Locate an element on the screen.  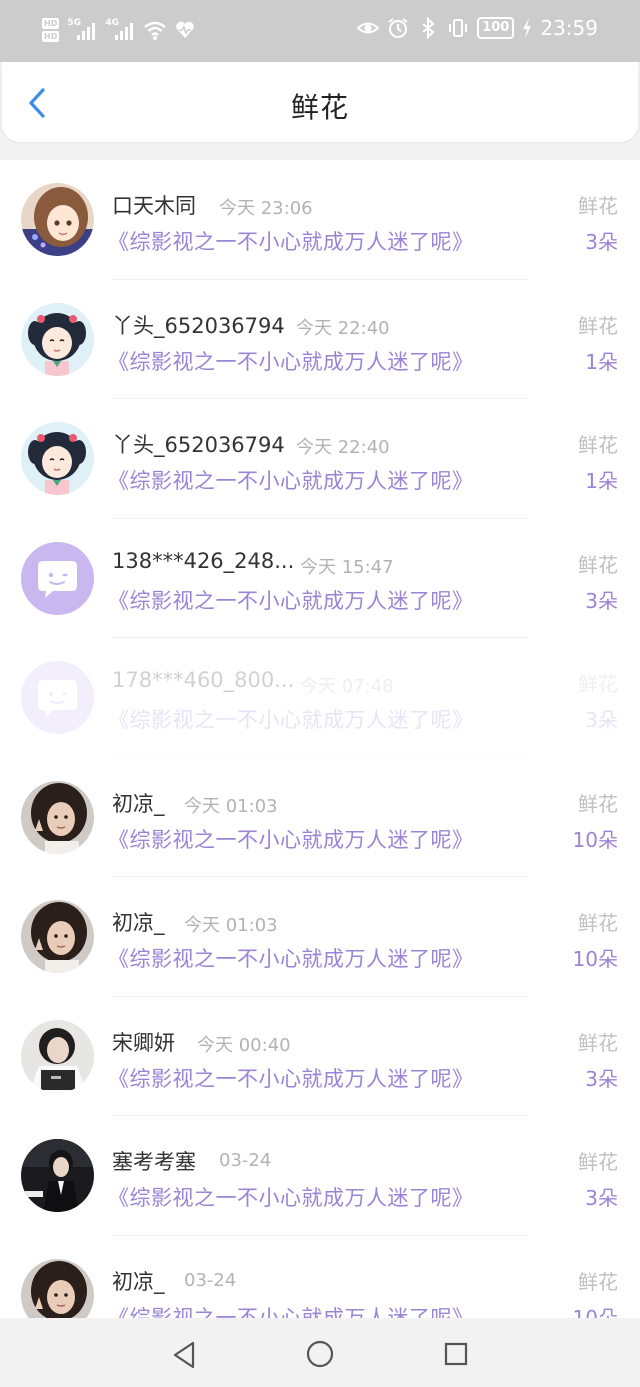
status-right: 100 23:59 is located at coordinates (477, 28).